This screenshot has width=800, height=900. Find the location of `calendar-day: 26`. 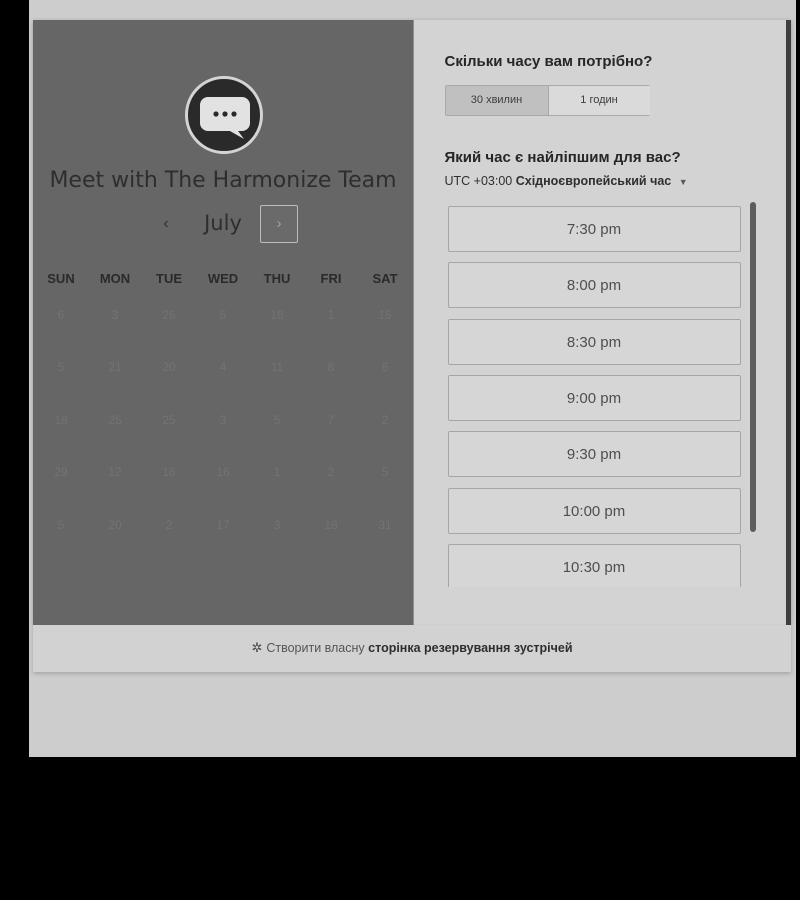

calendar-day: 26 is located at coordinates (169, 315).